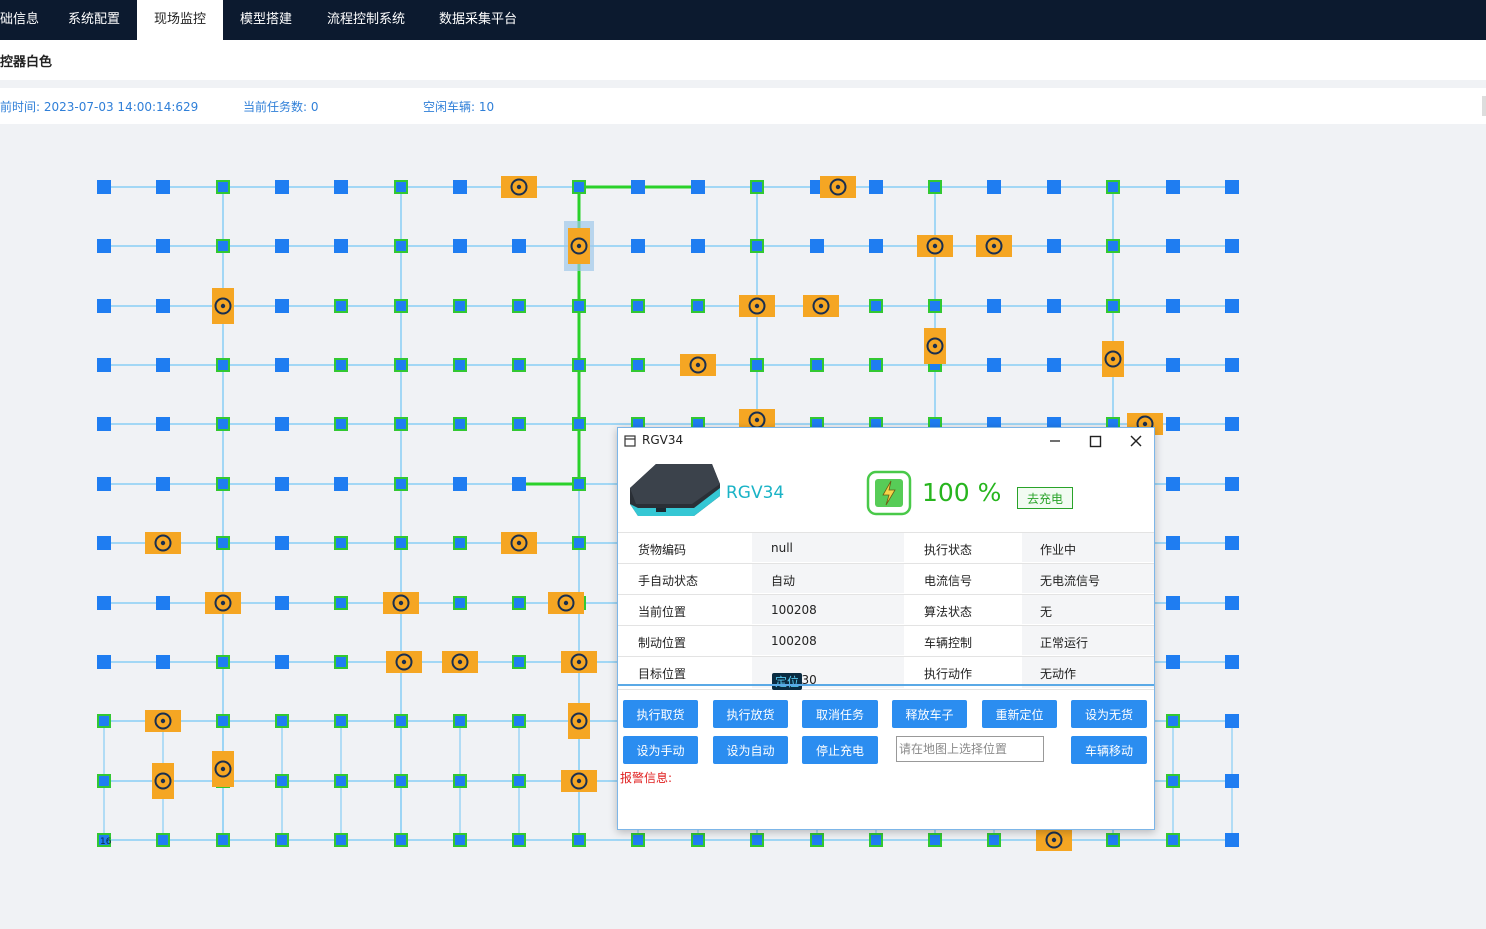  What do you see at coordinates (1484, 106) in the screenshot?
I see `status-scroll-handle` at bounding box center [1484, 106].